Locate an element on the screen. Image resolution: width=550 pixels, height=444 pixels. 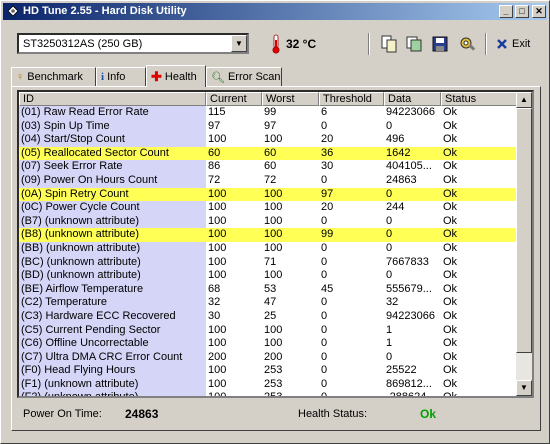
table-row: (B8) (unknown attribute) 100 100 99 0 Ok is located at coordinates (269, 235).